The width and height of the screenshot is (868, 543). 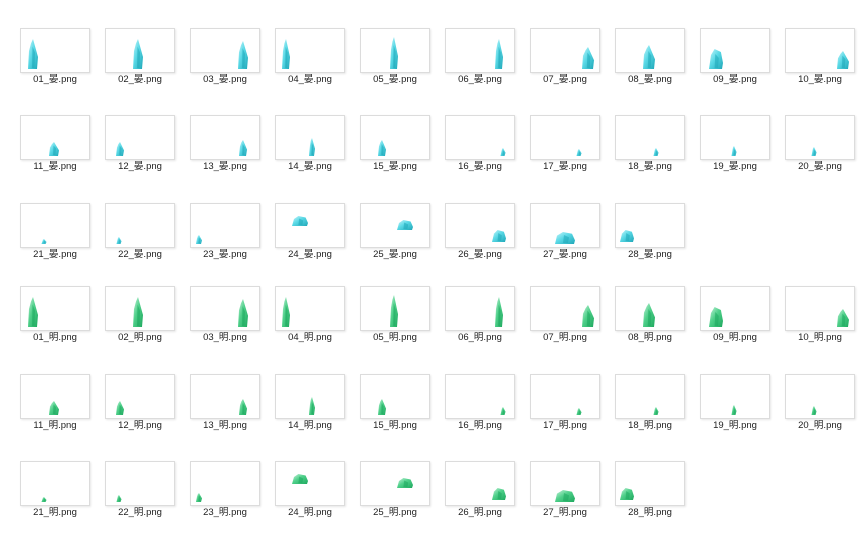 I want to click on file-tile: 08_晏.png, so click(x=646, y=59).